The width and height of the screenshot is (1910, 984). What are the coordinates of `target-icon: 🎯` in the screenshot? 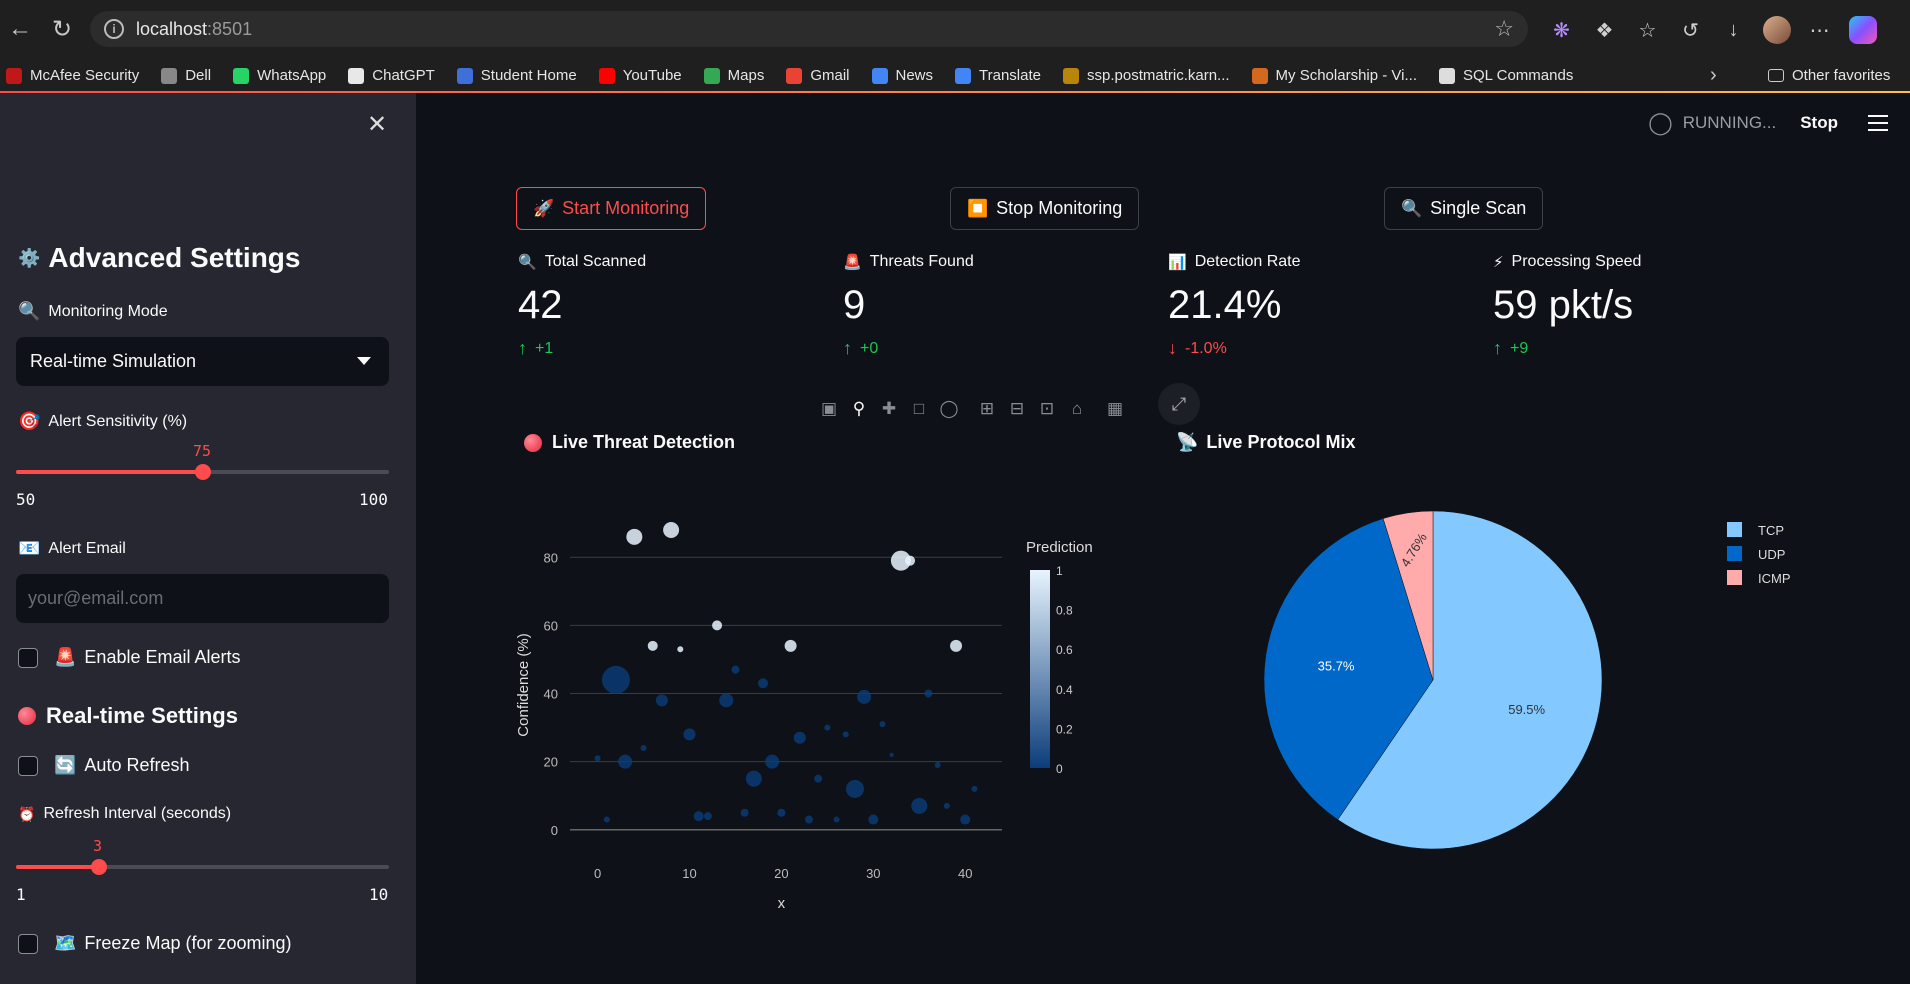 It's located at (29, 421).